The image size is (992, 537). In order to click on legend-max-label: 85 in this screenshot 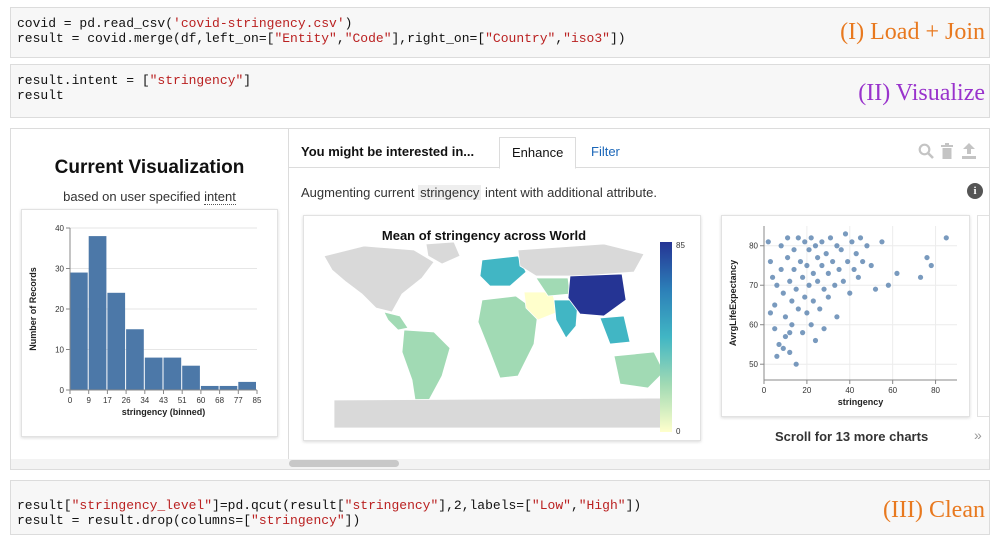, I will do `click(680, 245)`.